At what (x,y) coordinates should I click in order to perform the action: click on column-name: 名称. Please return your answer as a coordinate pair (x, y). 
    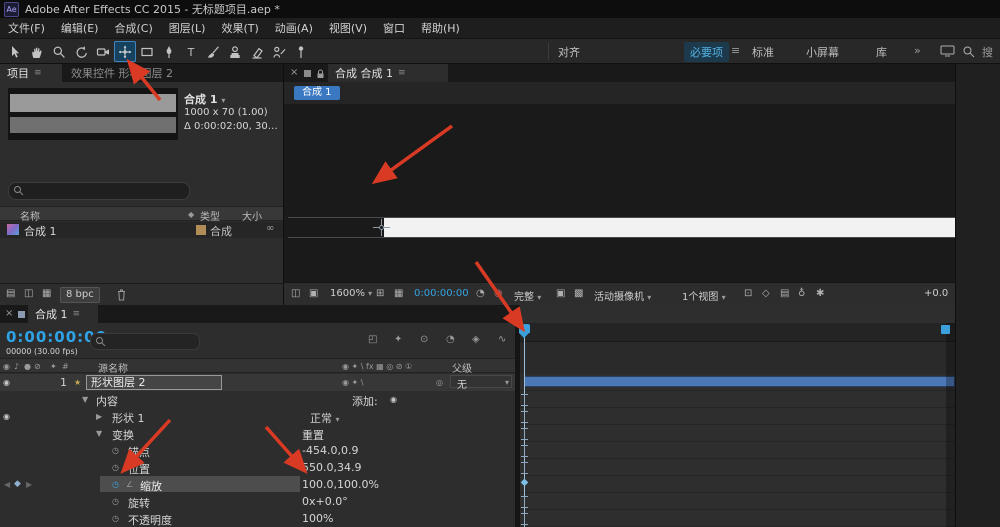
    Looking at the image, I should click on (30, 215).